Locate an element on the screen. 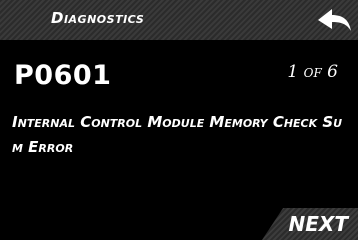 The image size is (358, 240). page-title: Diagnostics is located at coordinates (98, 18).